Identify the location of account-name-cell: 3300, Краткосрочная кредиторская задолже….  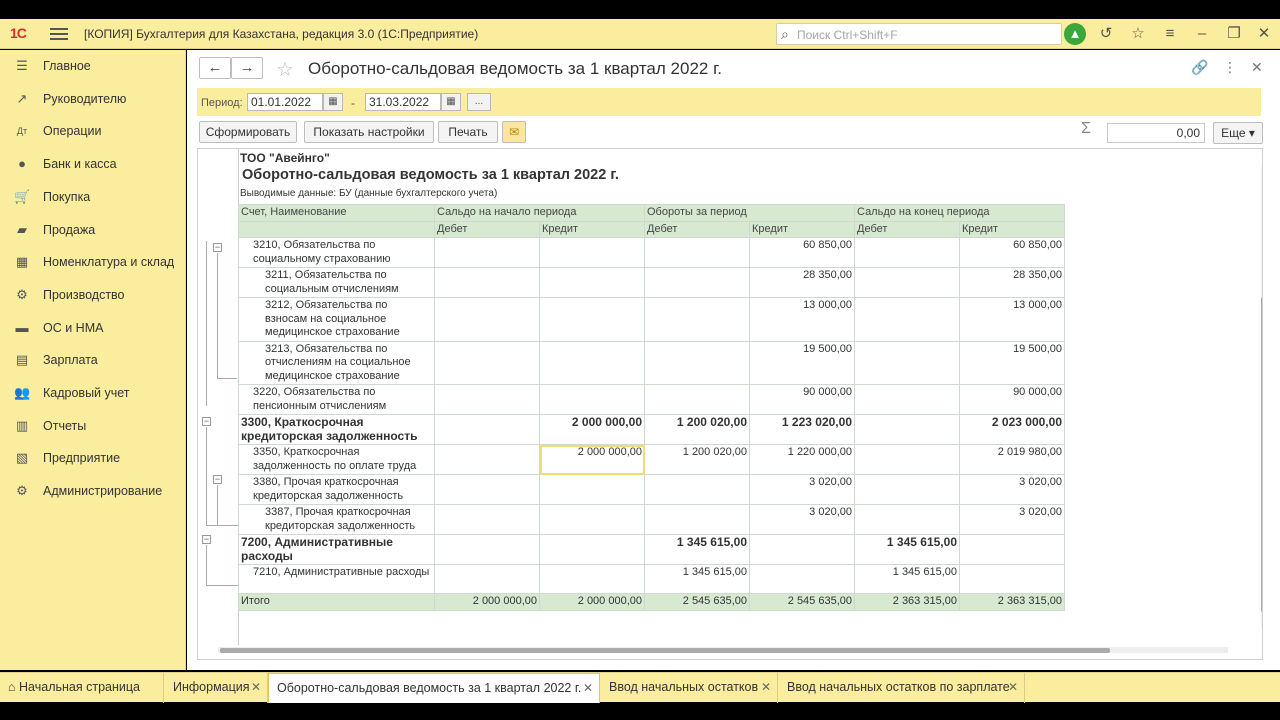
(336, 429).